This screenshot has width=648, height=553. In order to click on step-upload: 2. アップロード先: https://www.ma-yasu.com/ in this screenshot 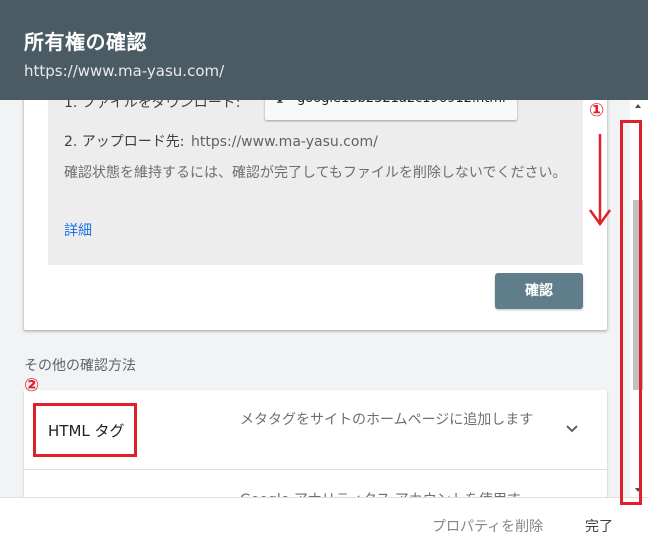, I will do `click(221, 141)`.